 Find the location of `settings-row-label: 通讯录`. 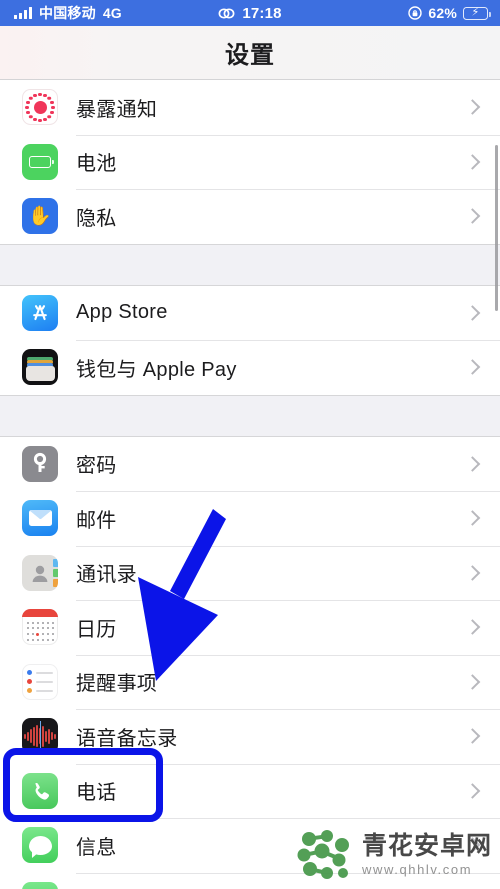

settings-row-label: 通讯录 is located at coordinates (106, 575).